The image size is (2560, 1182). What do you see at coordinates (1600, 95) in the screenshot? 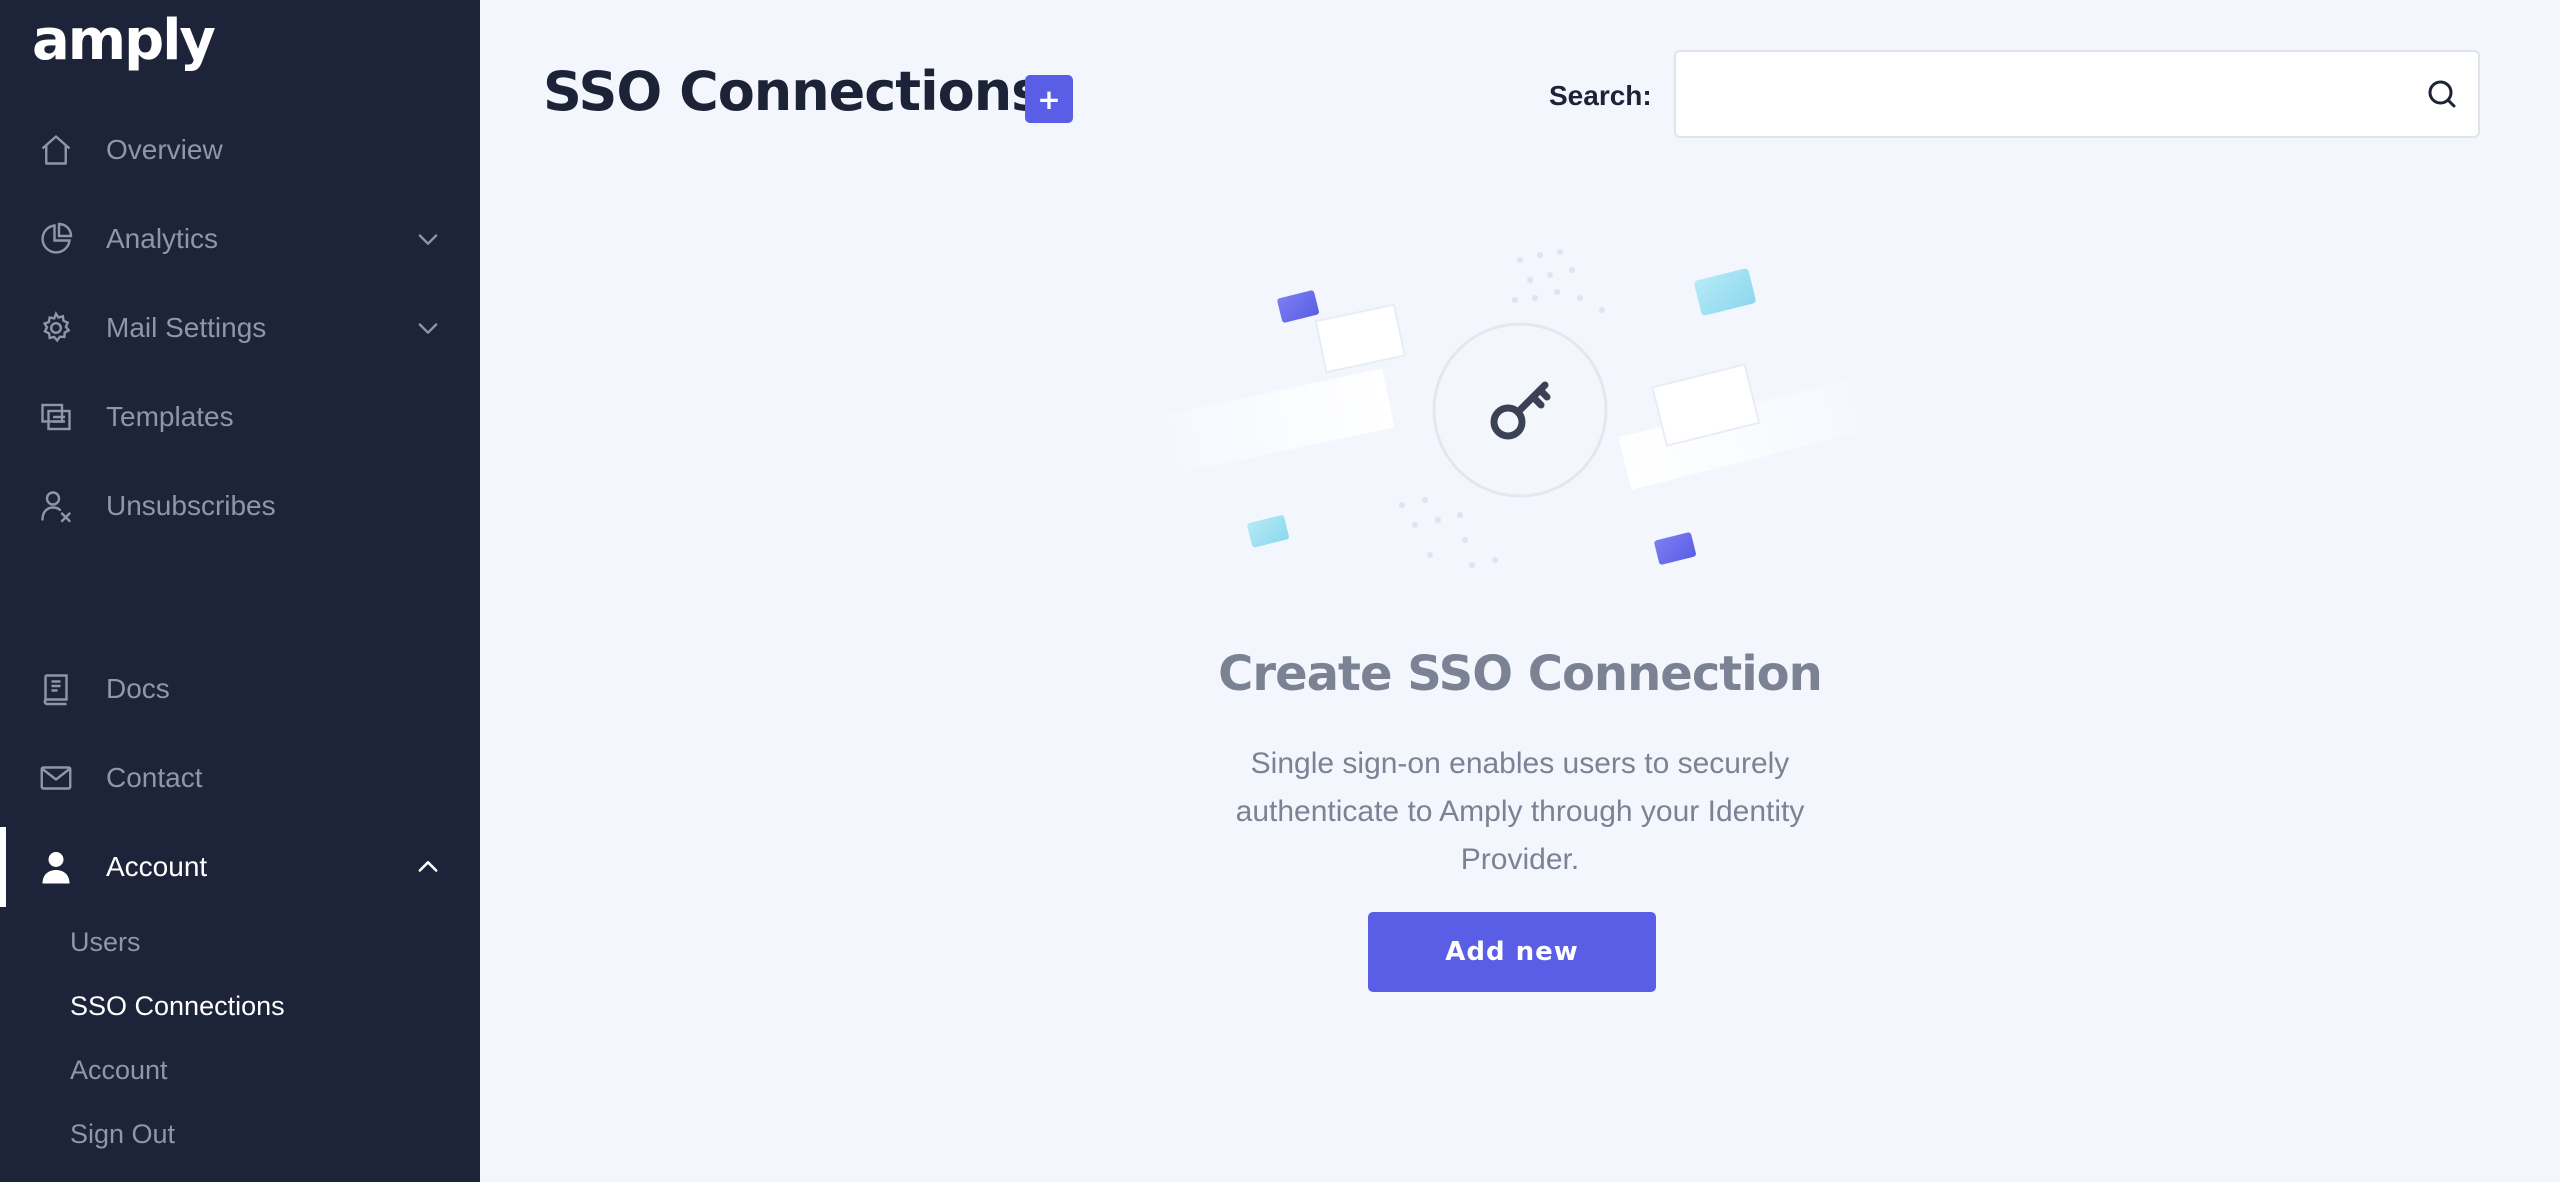
I see `search-label: Search:` at bounding box center [1600, 95].